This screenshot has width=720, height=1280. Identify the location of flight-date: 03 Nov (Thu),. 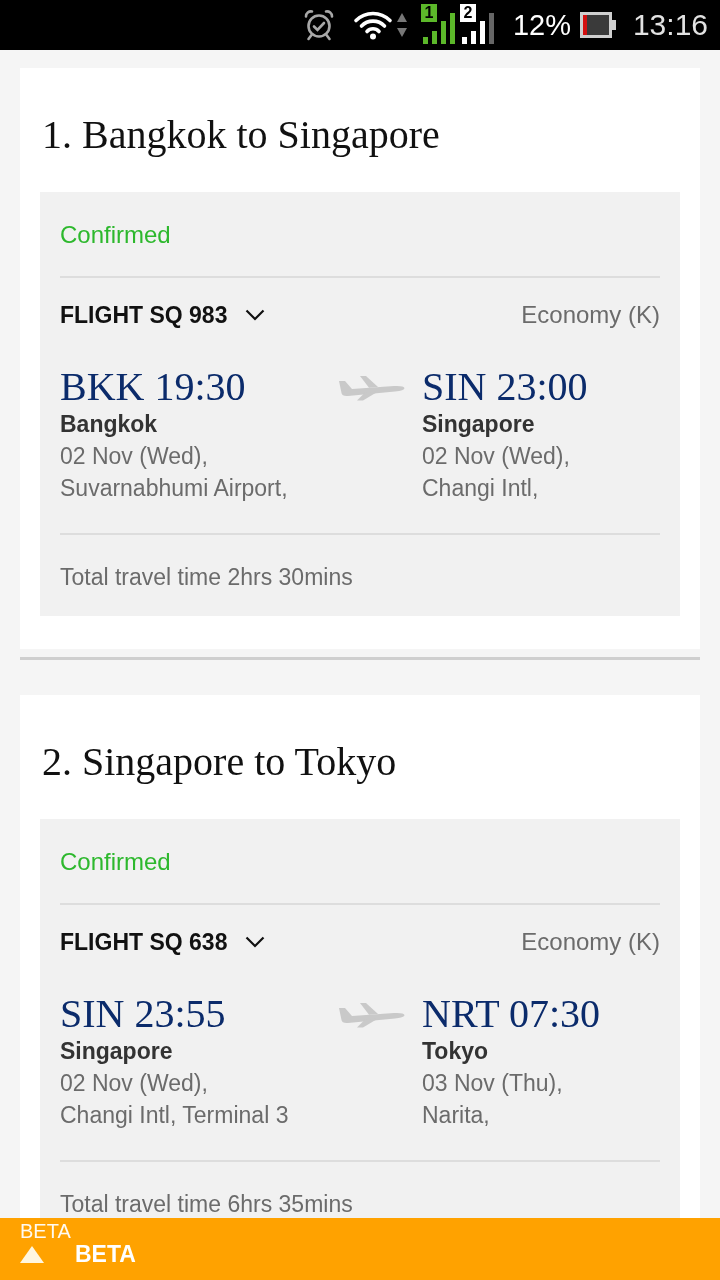
(492, 1083).